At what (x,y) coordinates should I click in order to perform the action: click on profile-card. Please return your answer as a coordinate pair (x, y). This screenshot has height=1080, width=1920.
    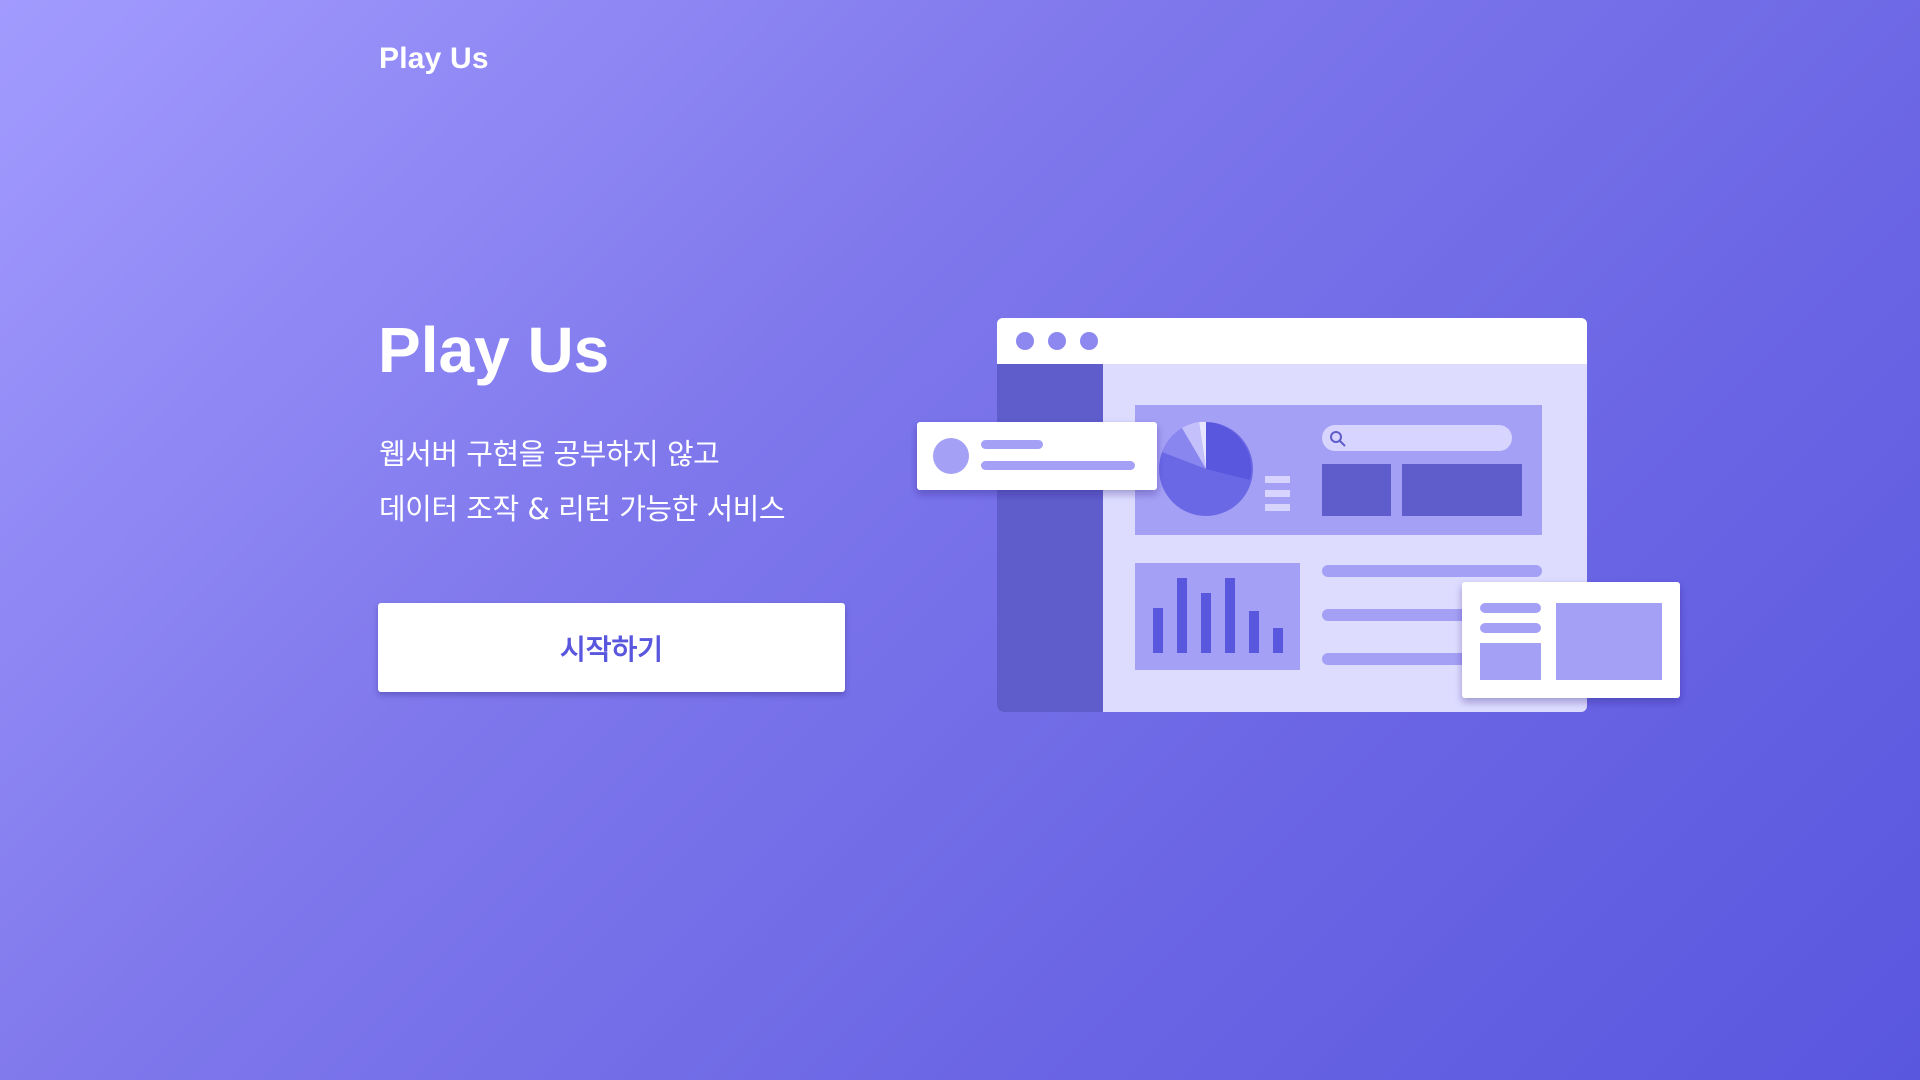
    Looking at the image, I should click on (1037, 456).